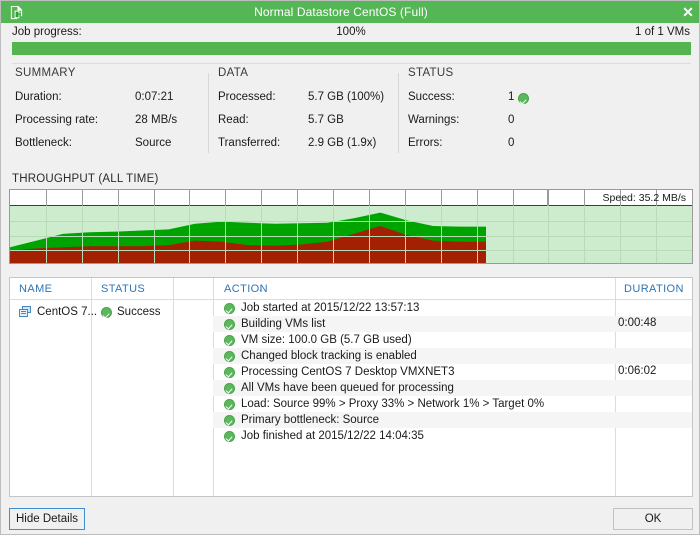 This screenshot has width=700, height=535. Describe the element at coordinates (342, 143) in the screenshot. I see `data-transferred-value: 2.9 GB (1.9x)` at that location.